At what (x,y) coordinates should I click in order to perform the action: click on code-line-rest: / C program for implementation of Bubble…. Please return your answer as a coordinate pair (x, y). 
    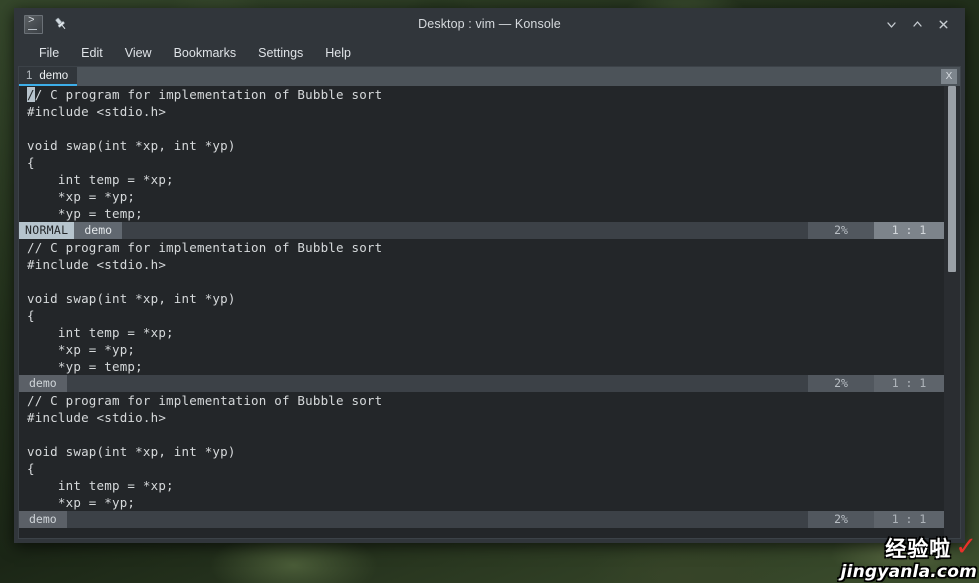
    Looking at the image, I should click on (208, 94).